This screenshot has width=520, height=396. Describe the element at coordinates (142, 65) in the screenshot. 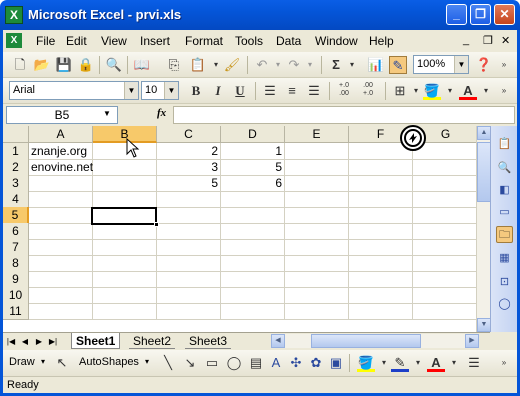

I see `research-icon: 📖` at that location.